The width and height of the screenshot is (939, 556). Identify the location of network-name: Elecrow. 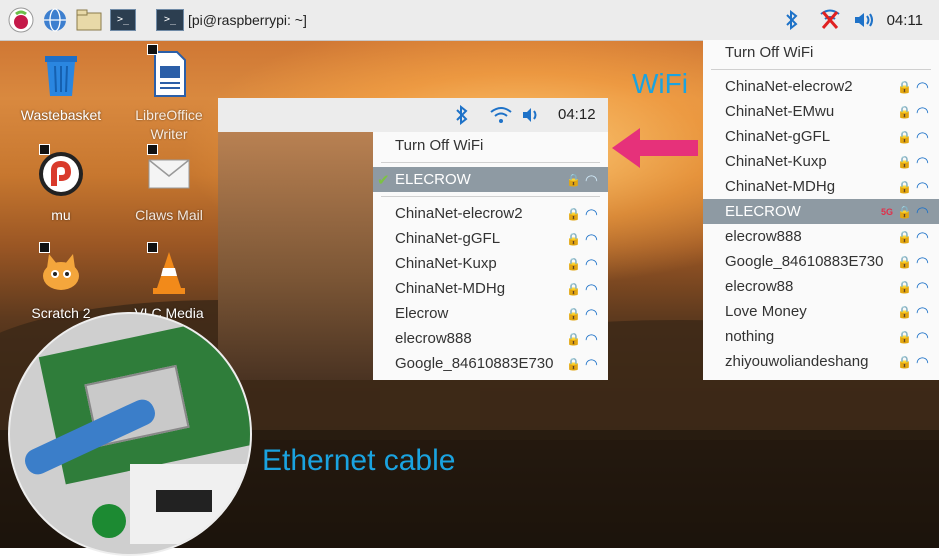
(422, 313).